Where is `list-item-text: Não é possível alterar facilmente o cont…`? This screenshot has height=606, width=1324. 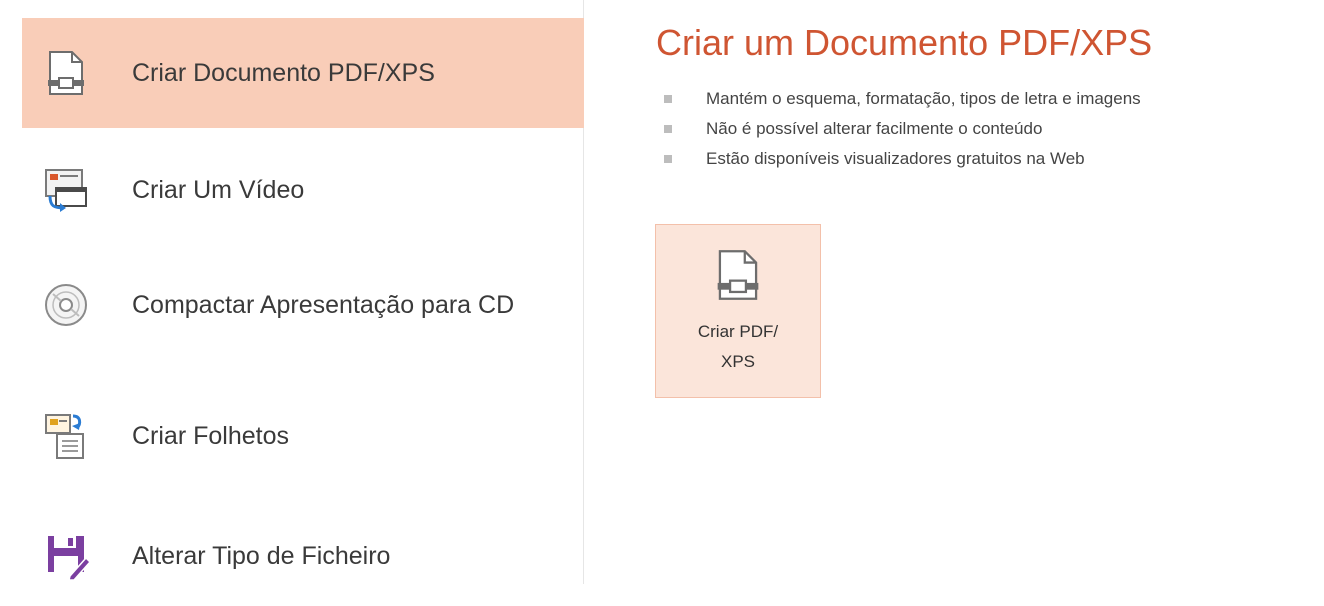
list-item-text: Não é possível alterar facilmente o cont… is located at coordinates (874, 128).